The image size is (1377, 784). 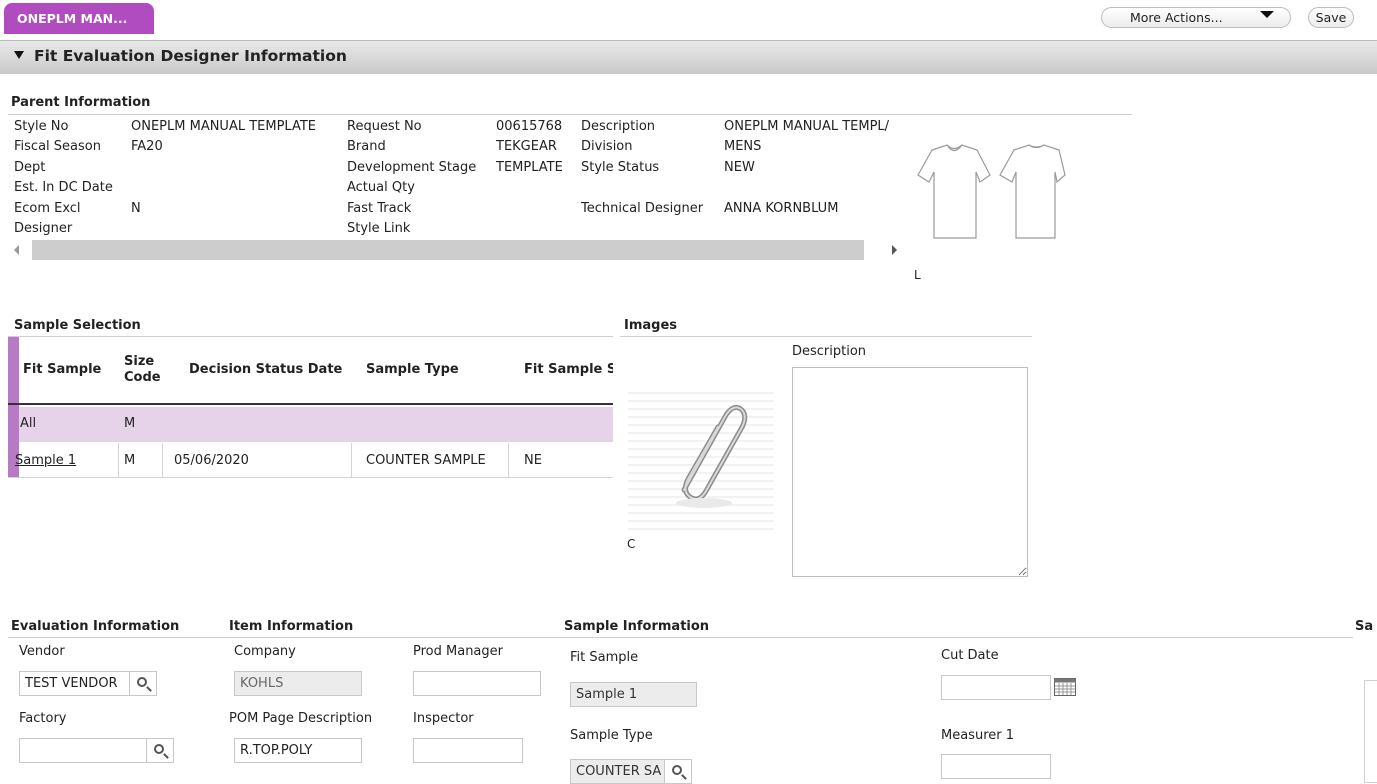 I want to click on label-fiscal-season: Fiscal Season, so click(x=57, y=146).